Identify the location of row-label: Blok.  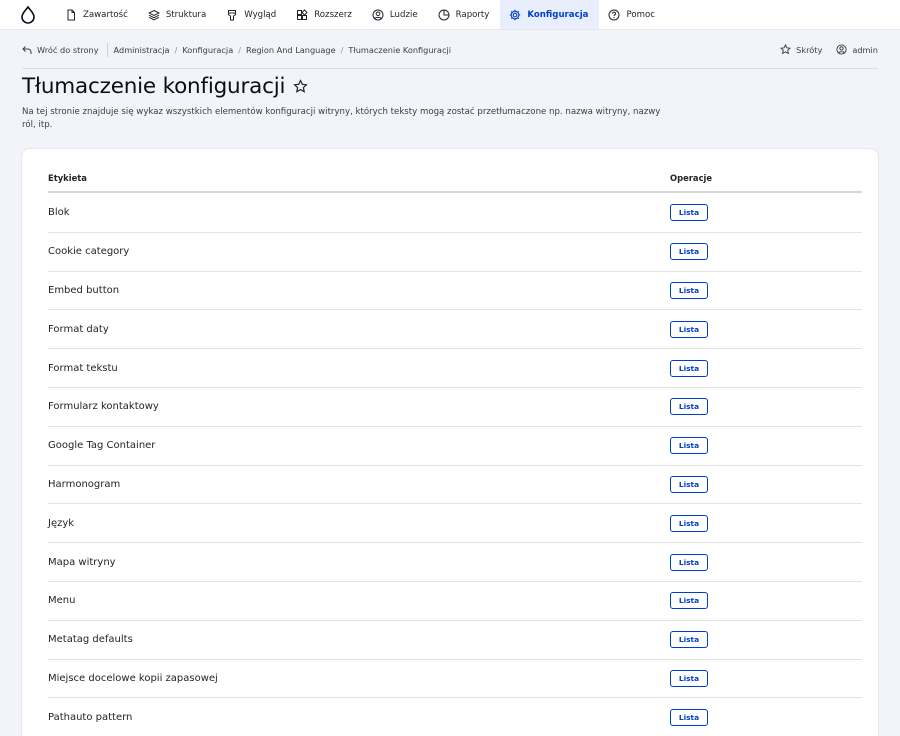
(59, 213).